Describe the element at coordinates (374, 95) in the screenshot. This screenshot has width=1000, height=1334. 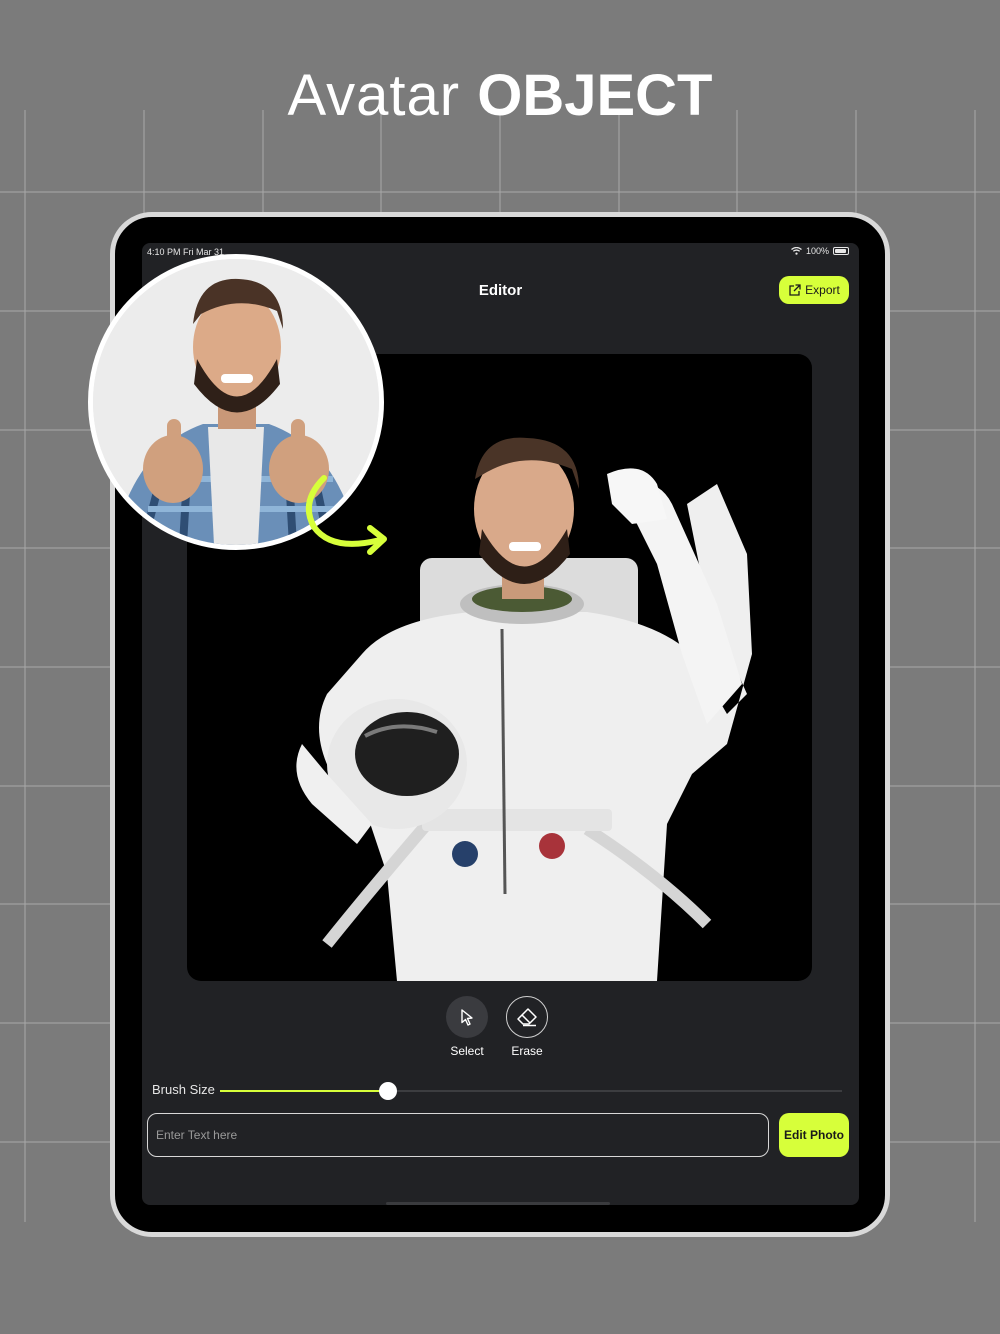
I see `headline-light: Avatar` at that location.